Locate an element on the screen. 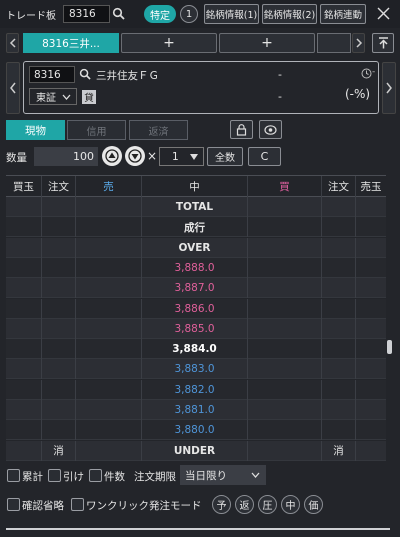 This screenshot has height=537, width=400. count-checkbox is located at coordinates (95, 475).